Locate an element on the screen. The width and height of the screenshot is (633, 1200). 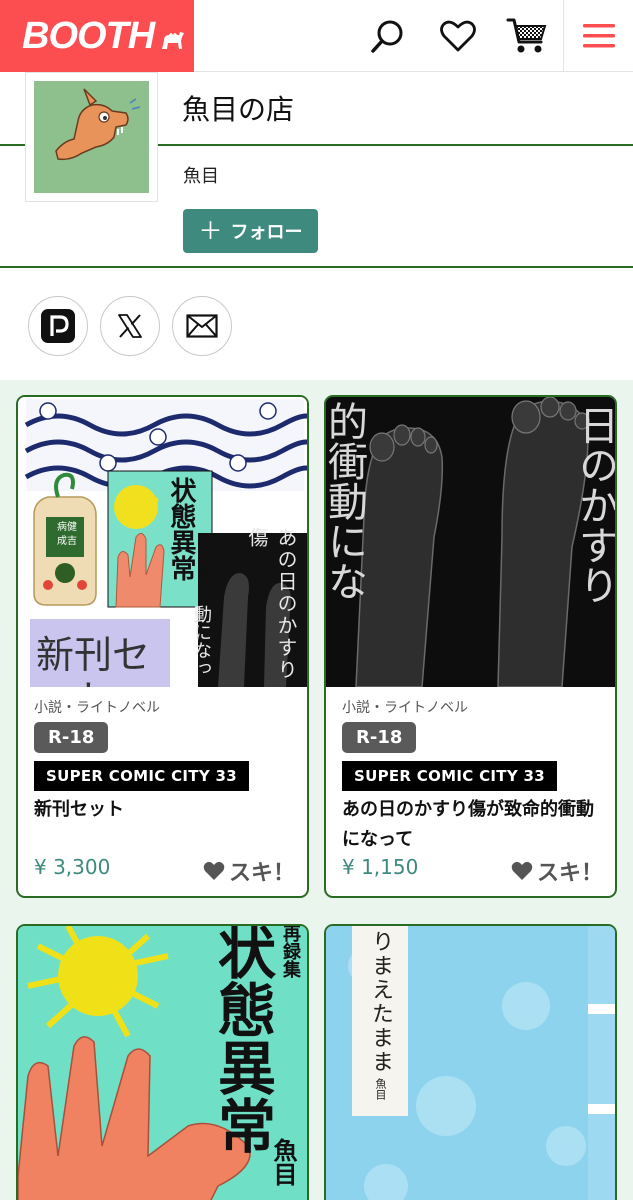
omamori-text: 病健 成吉 is located at coordinates (67, 534).